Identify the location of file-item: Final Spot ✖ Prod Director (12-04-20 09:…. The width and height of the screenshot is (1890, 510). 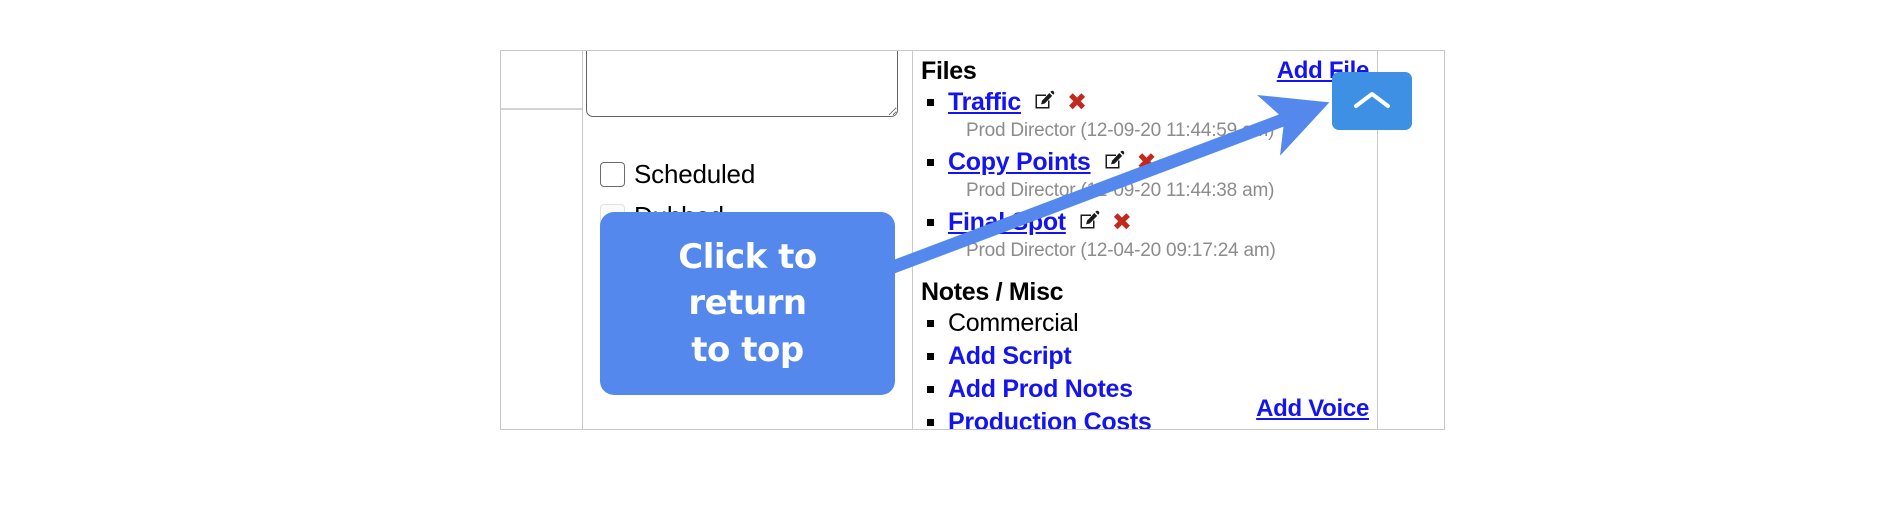
(1145, 236).